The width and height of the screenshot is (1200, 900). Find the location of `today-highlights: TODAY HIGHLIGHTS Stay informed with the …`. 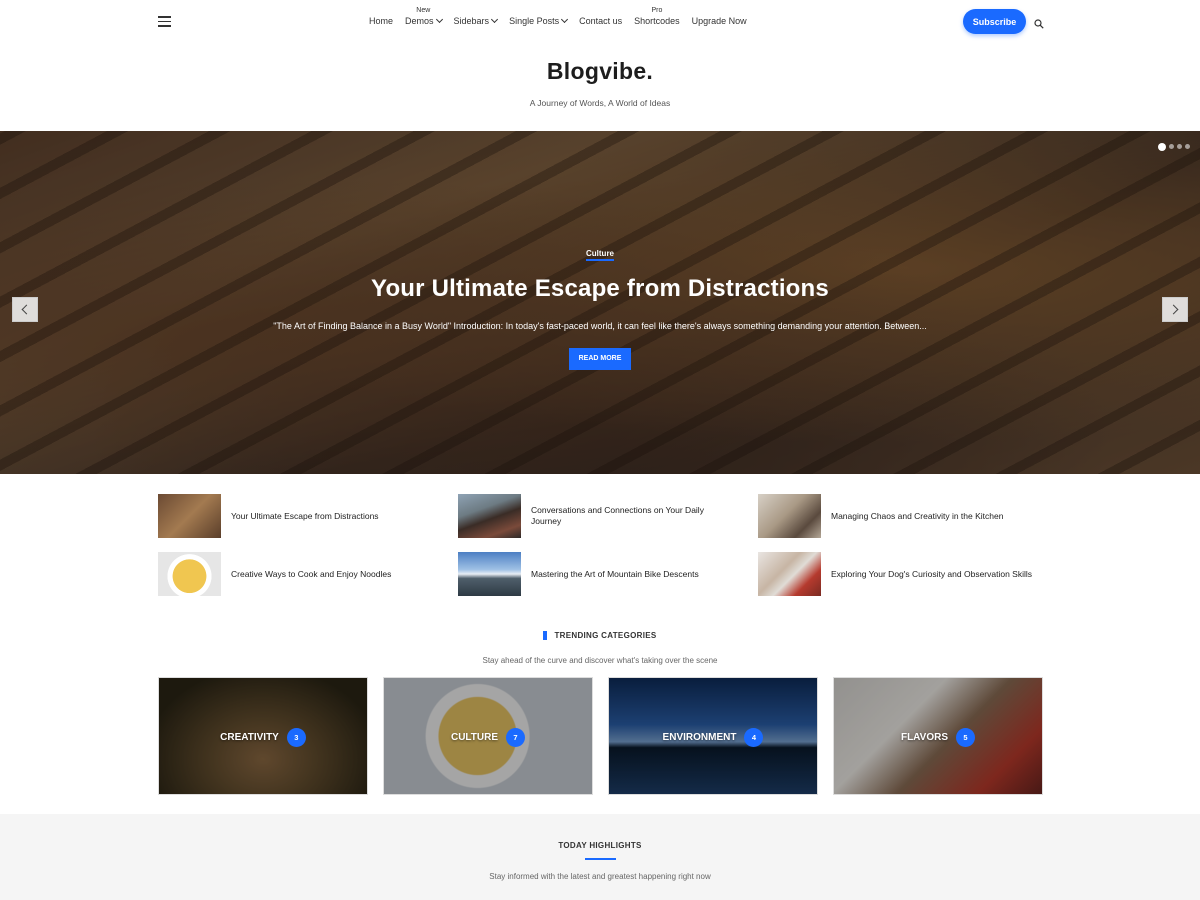

today-highlights: TODAY HIGHLIGHTS Stay informed with the … is located at coordinates (600, 857).